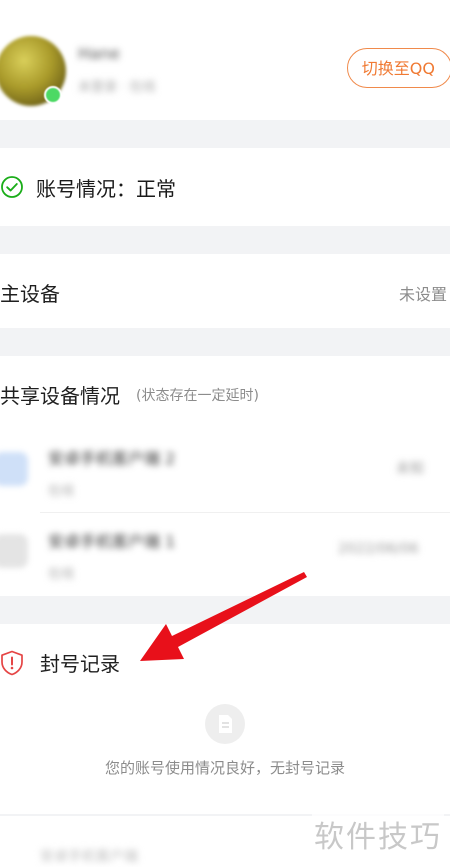 Image resolution: width=450 pixels, height=867 pixels. What do you see at coordinates (12, 187) in the screenshot?
I see `check-circle-icon` at bounding box center [12, 187].